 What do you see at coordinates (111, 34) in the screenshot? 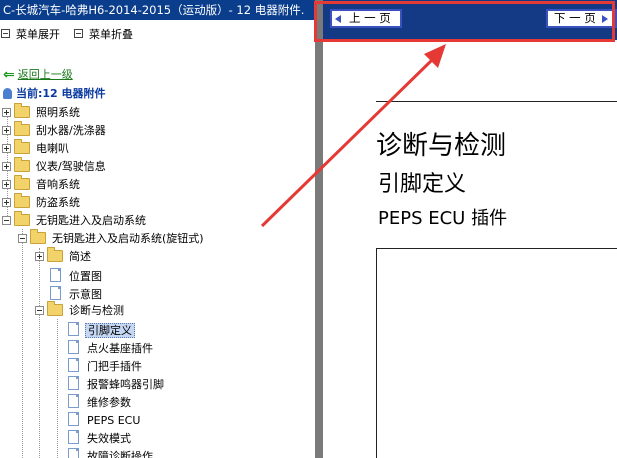
I see `collapse-menu-label: 菜单折叠` at bounding box center [111, 34].